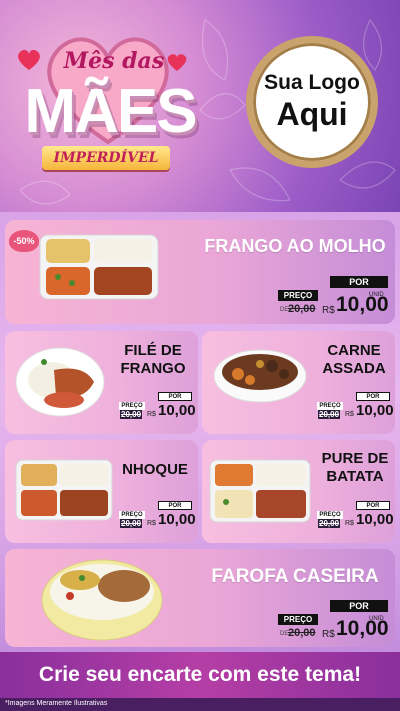 This screenshot has height=711, width=400. I want to click on product-name-line1: PURE DE, so click(355, 458).